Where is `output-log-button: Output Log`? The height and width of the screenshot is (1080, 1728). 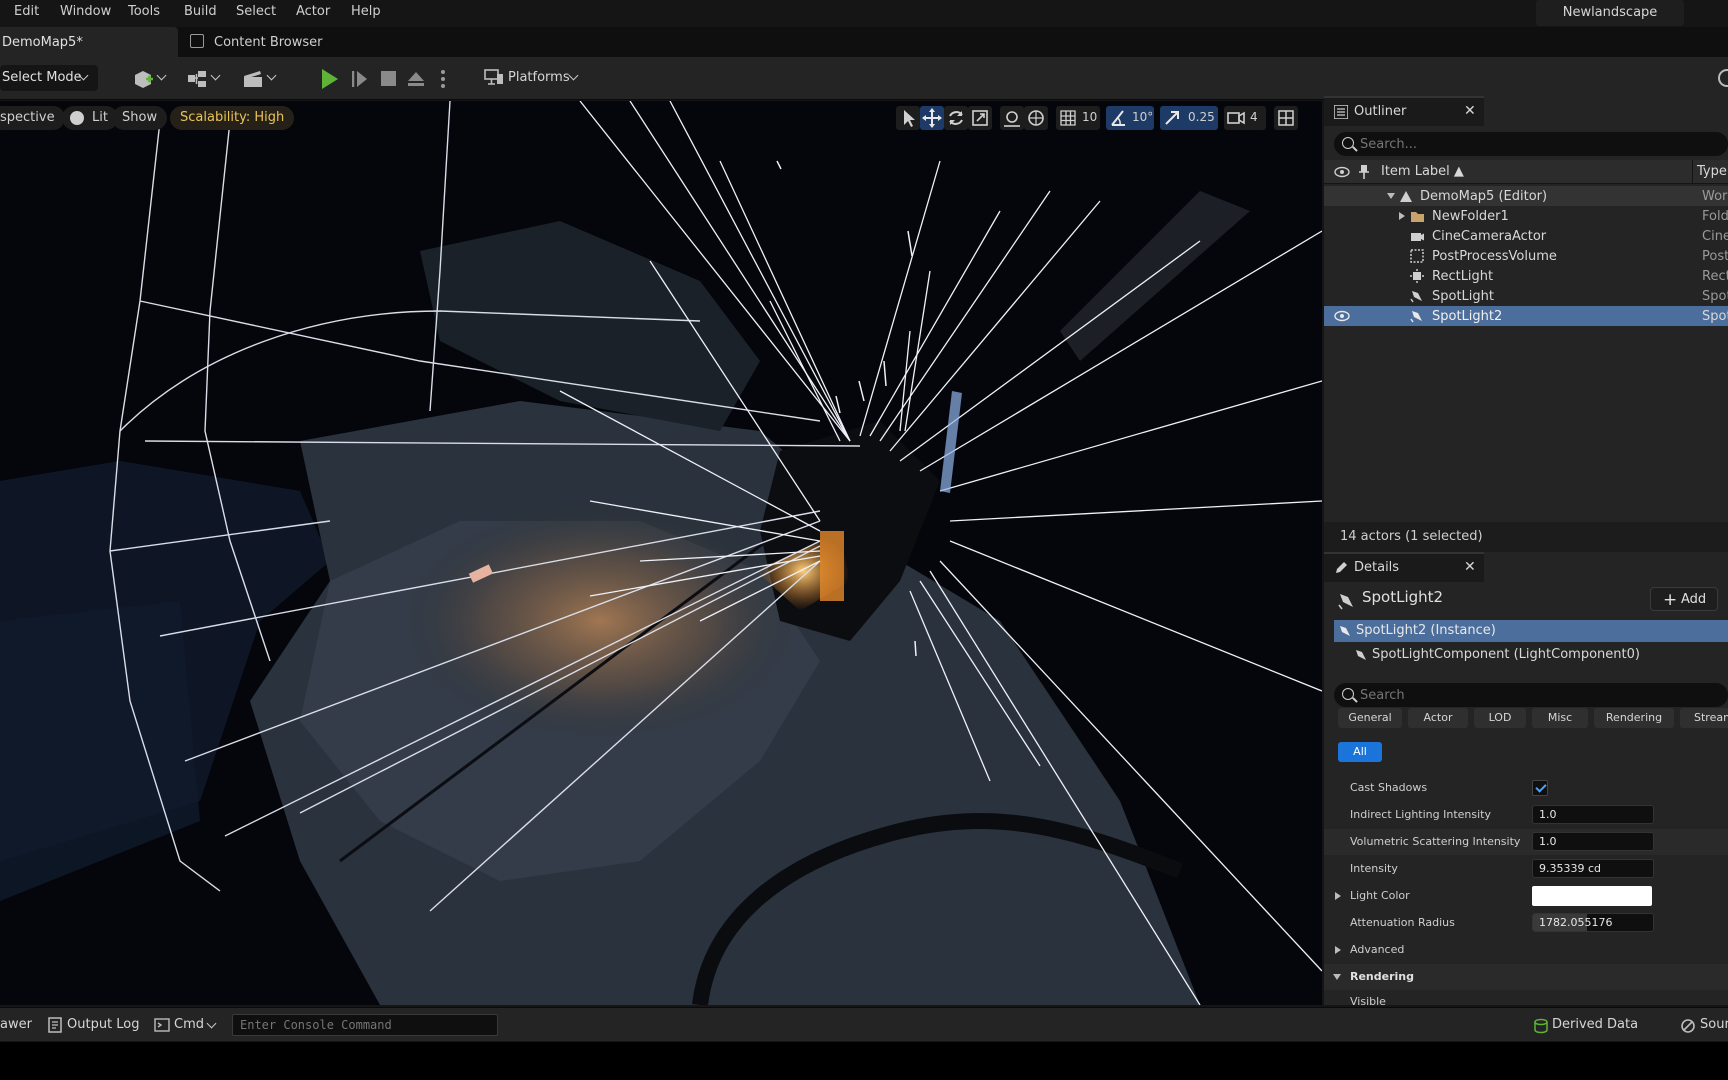
output-log-button: Output Log is located at coordinates (103, 1024).